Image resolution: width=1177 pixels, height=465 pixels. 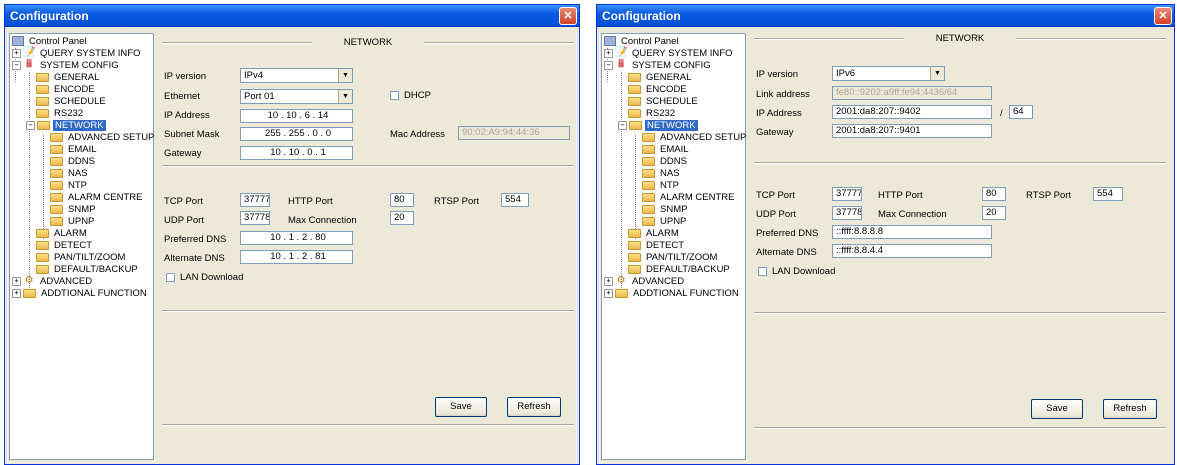 I want to click on subnet-mask-field: 255 . 255 . 0 . 0, so click(x=296, y=134).